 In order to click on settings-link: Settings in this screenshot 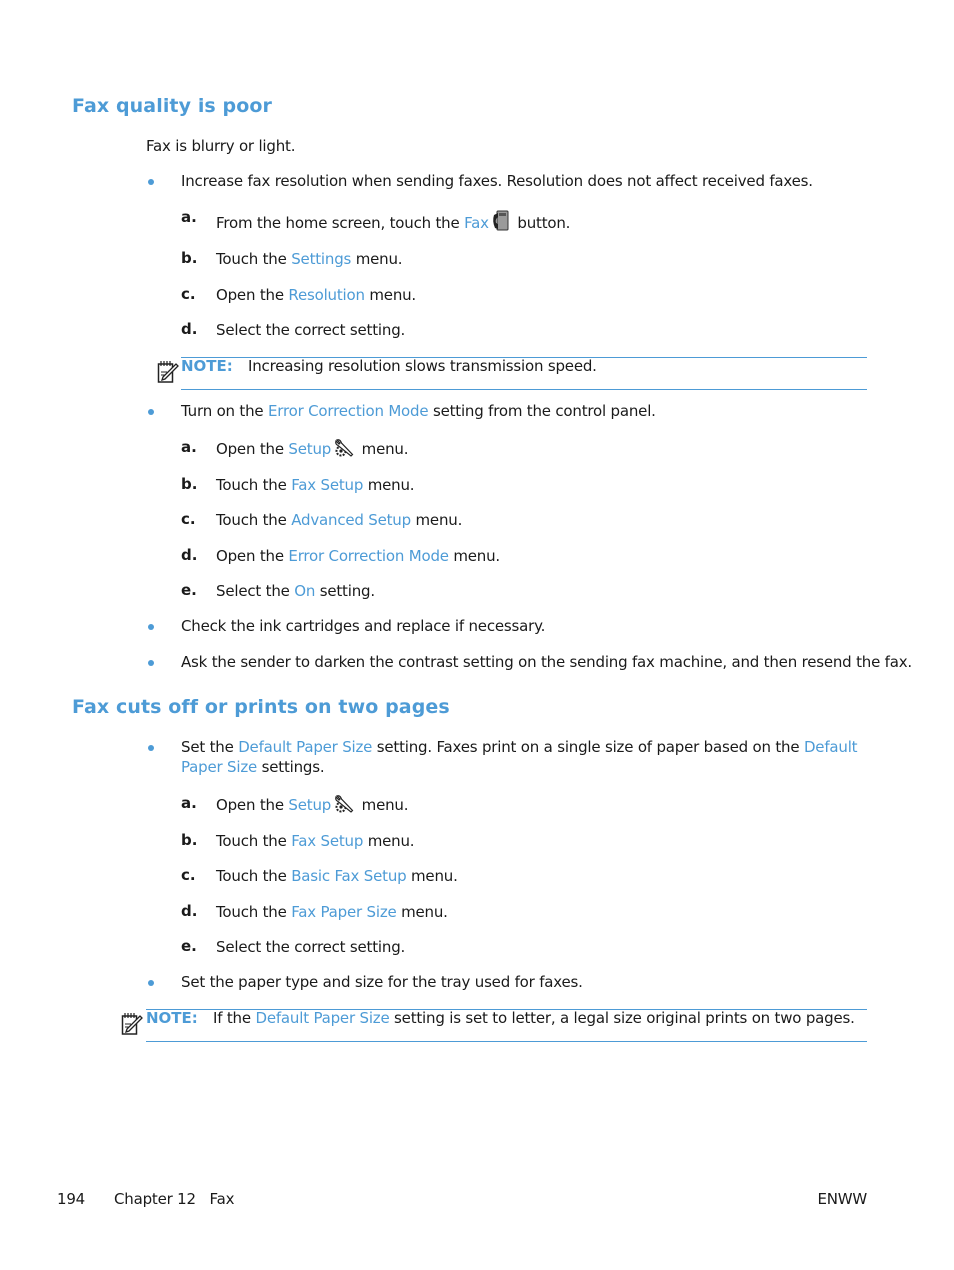, I will do `click(321, 259)`.